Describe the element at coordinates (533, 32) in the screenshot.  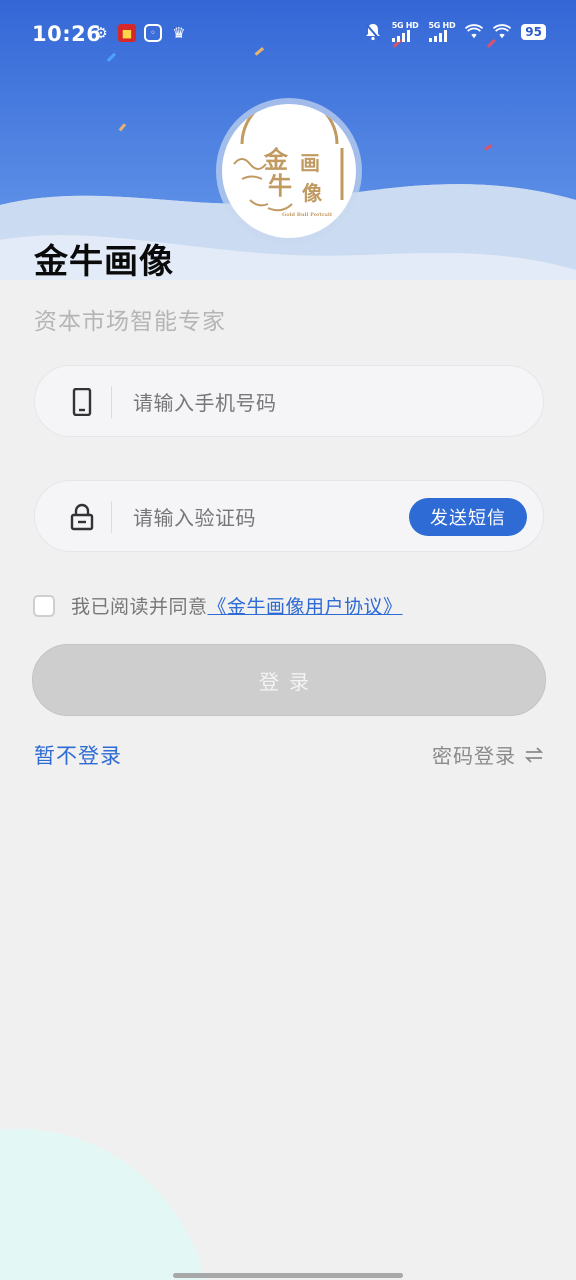
I see `battery-indicator: 95` at that location.